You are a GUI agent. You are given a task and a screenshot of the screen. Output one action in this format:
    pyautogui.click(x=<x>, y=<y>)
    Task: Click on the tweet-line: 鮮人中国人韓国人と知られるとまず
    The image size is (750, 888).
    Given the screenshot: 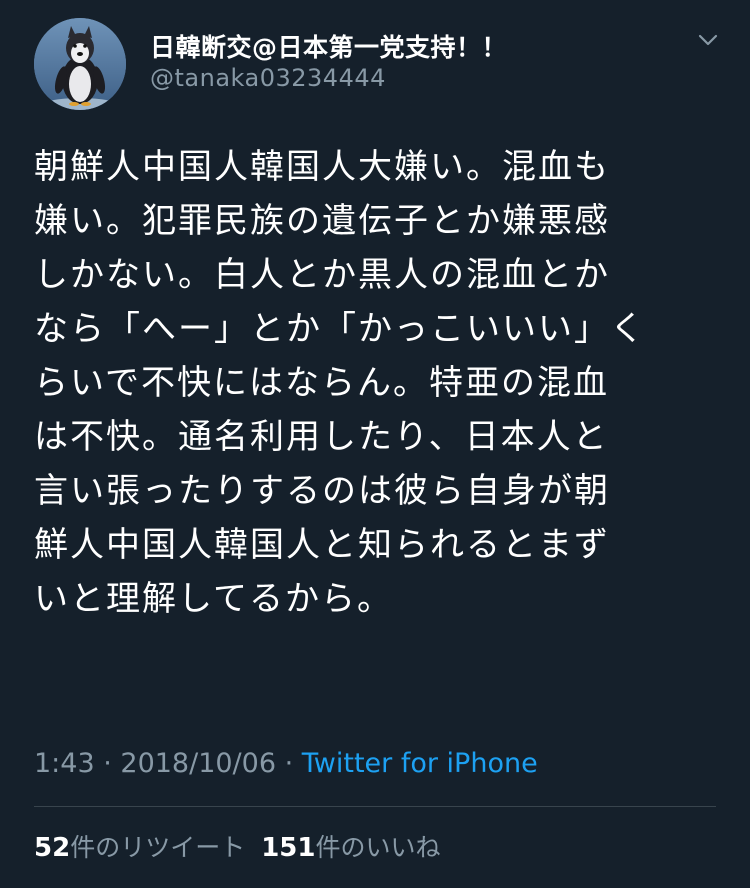 What is the action you would take?
    pyautogui.click(x=322, y=545)
    